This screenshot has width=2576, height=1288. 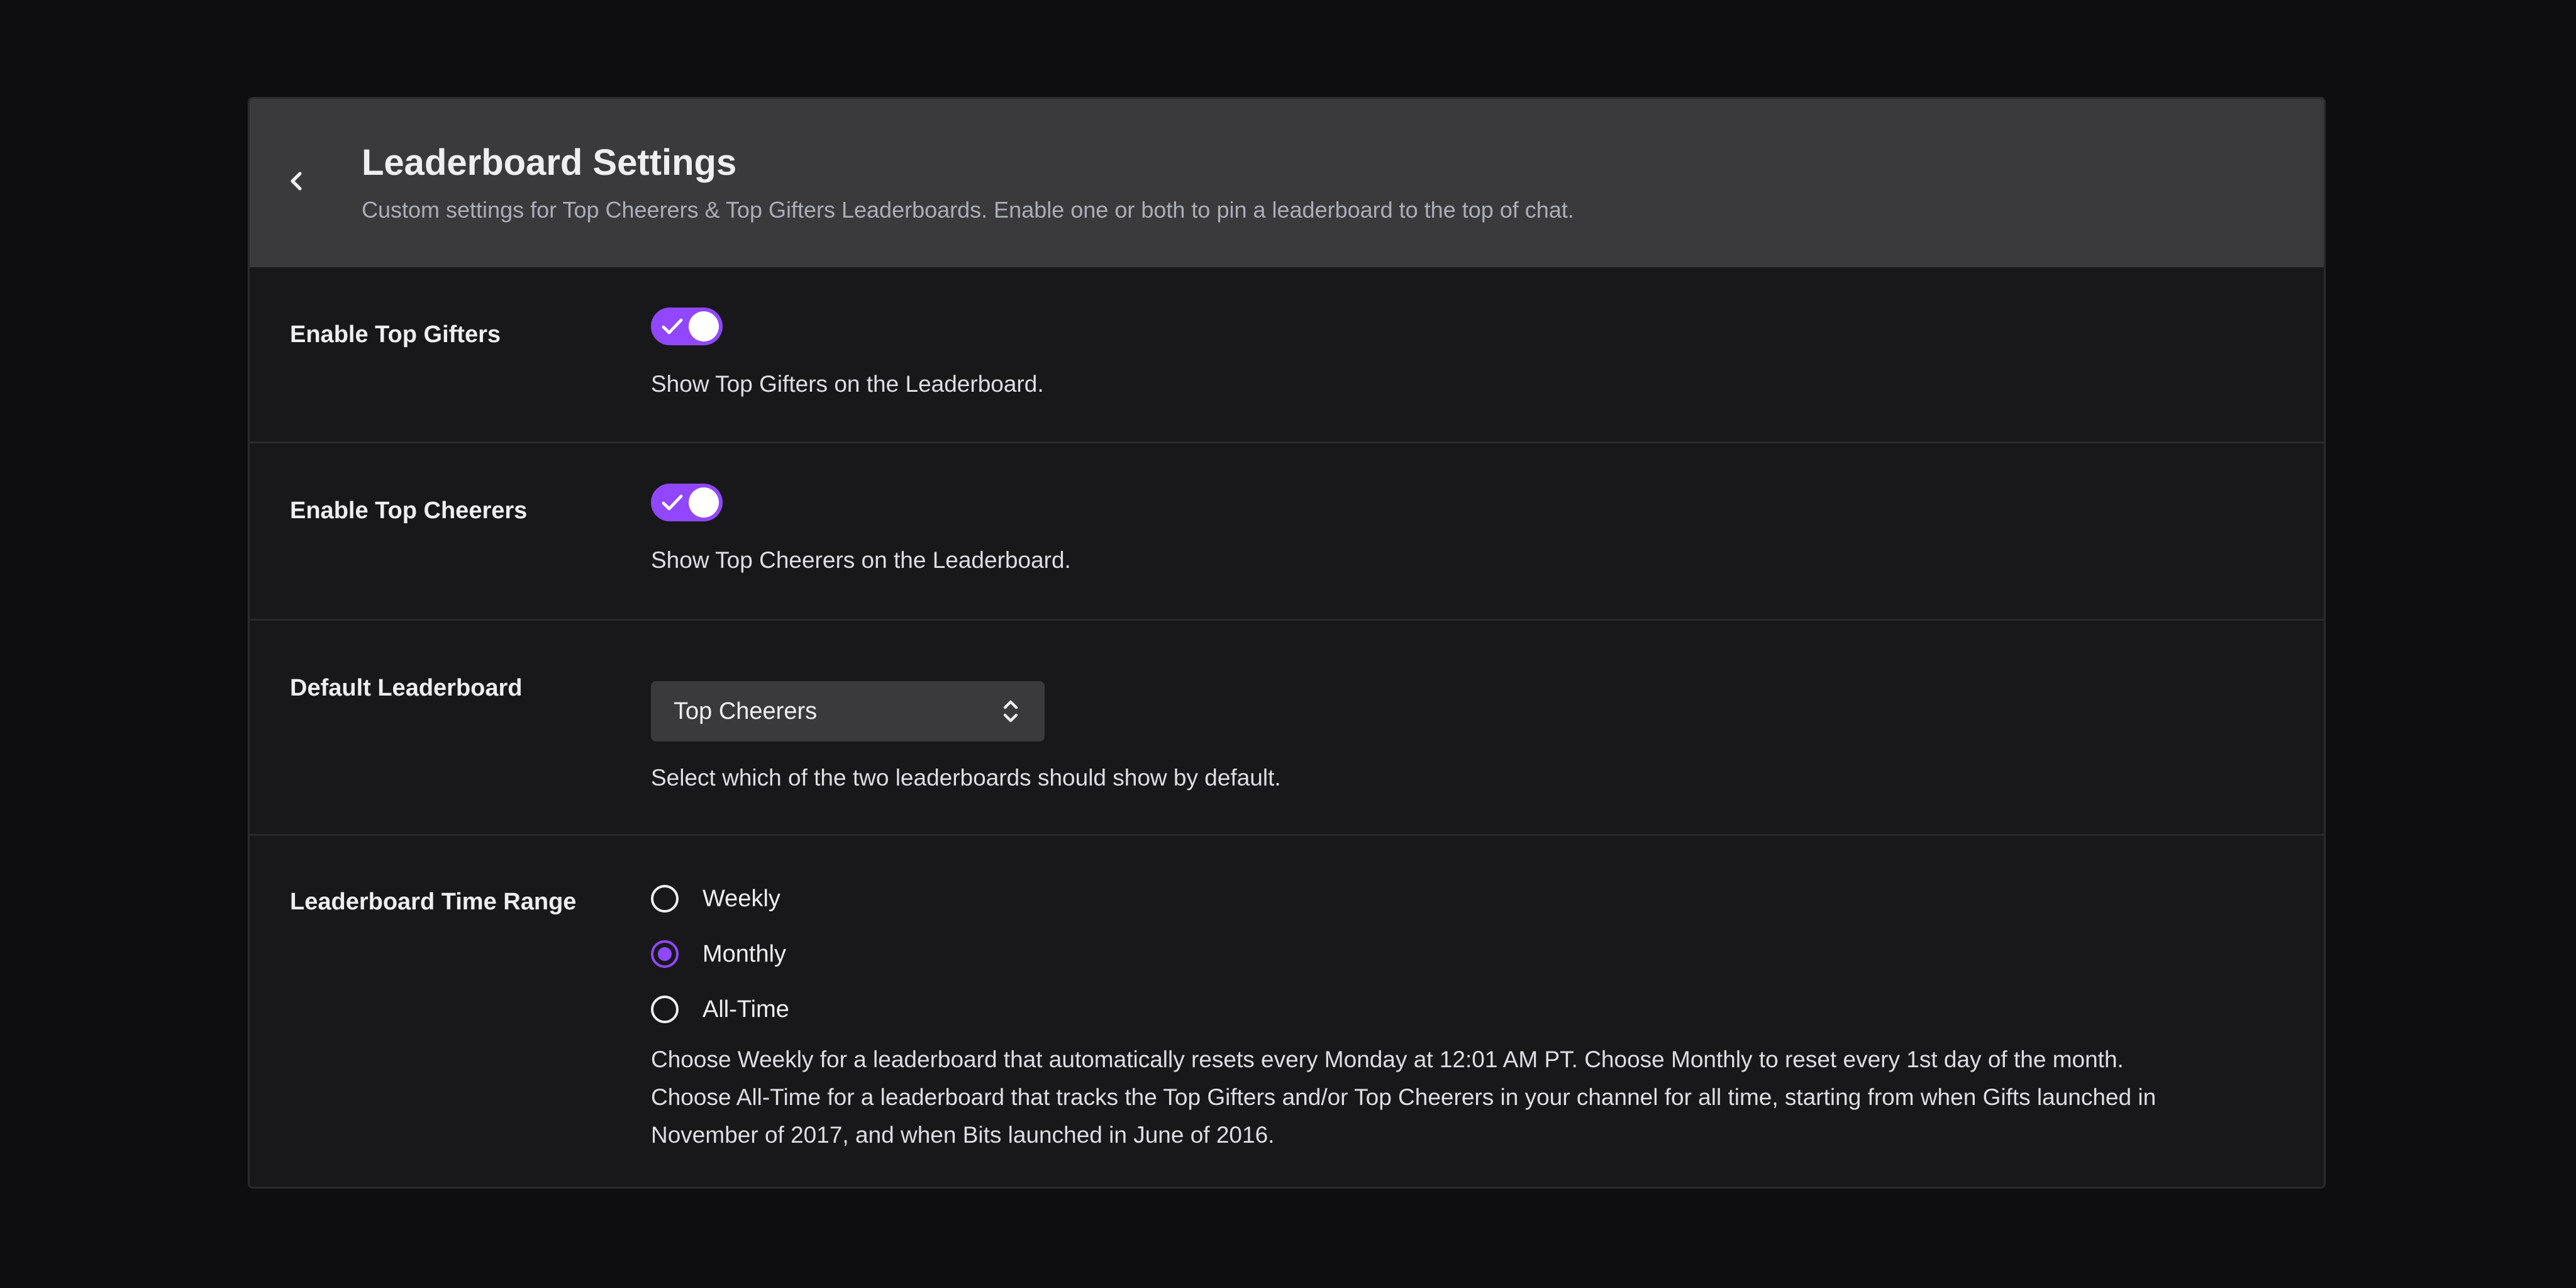 I want to click on page-title: Leaderboard Settings, so click(x=549, y=162).